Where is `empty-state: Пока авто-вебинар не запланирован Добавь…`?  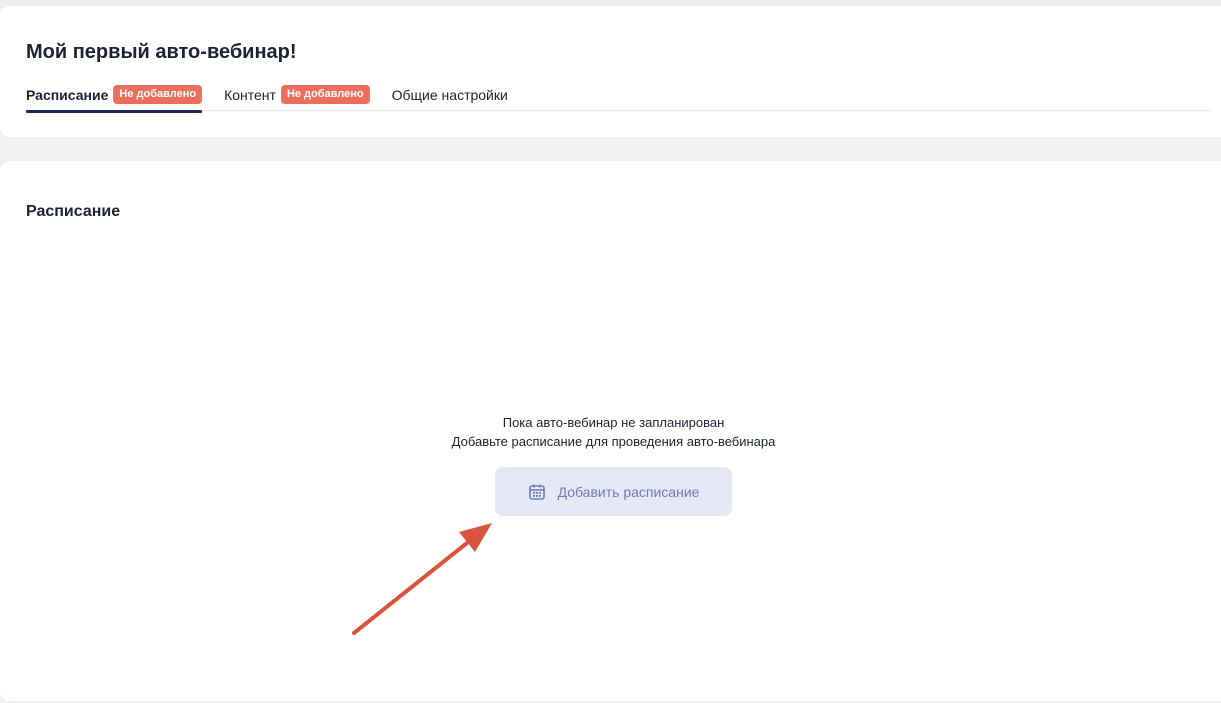
empty-state: Пока авто-вебинар не запланирован Добавь… is located at coordinates (610, 432).